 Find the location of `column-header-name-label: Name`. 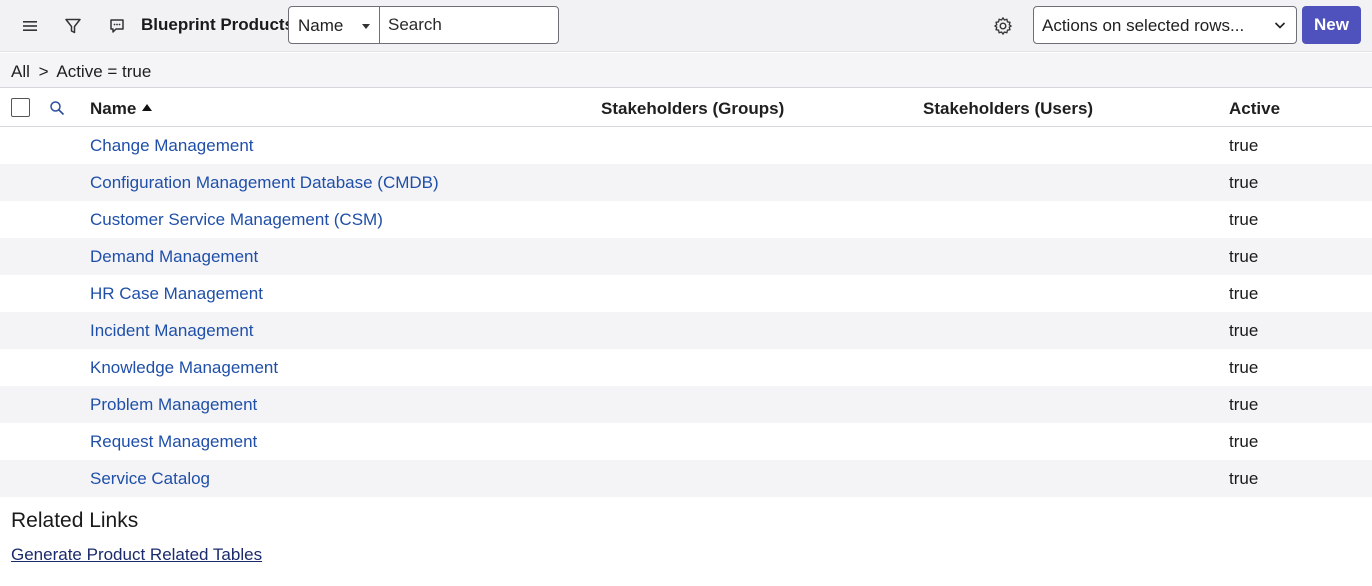

column-header-name-label: Name is located at coordinates (113, 108).